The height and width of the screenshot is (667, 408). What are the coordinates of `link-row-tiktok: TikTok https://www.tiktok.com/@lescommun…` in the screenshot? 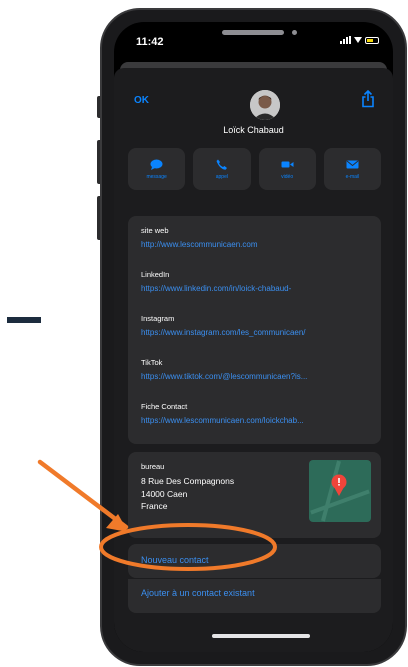 It's located at (257, 369).